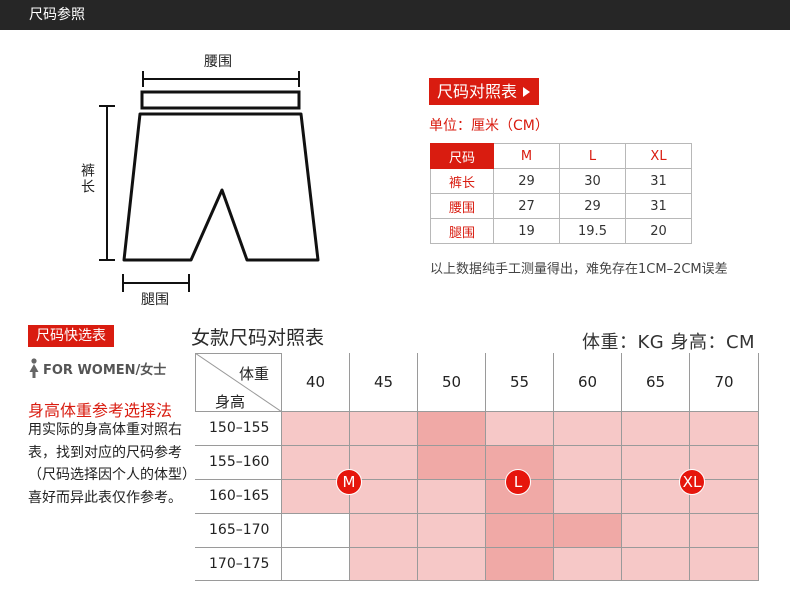 The height and width of the screenshot is (598, 790). Describe the element at coordinates (395, 15) in the screenshot. I see `header-bar: 尺码参照` at that location.